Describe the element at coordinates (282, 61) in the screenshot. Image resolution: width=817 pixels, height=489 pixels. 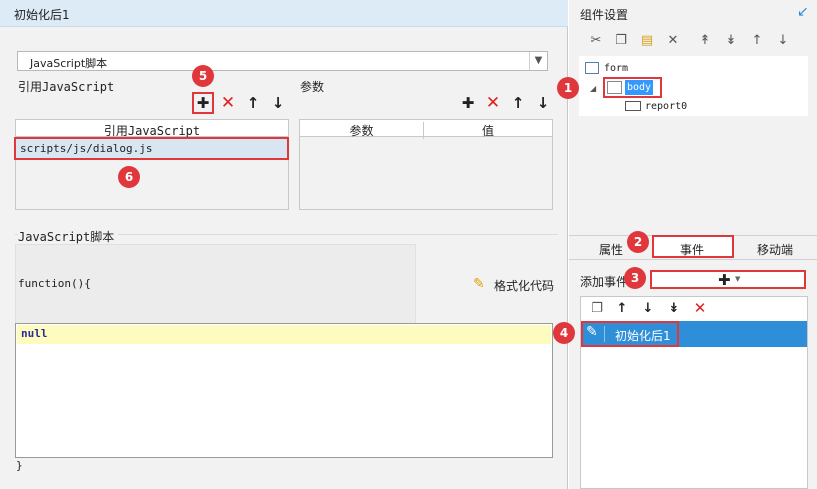
I see `script-type-select: JavaScript脚本 ▼` at that location.